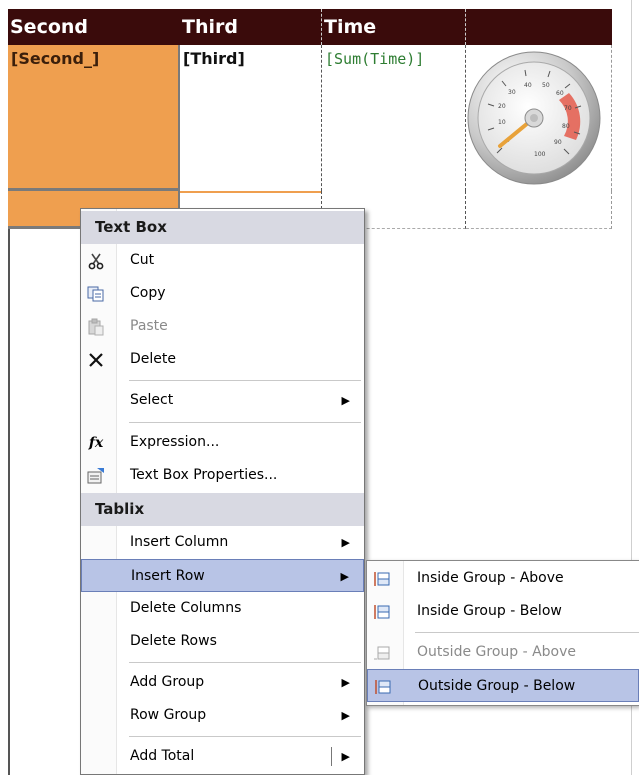  Describe the element at coordinates (393, 118) in the screenshot. I see `cell-sum-time: [Sum(Time)]` at that location.